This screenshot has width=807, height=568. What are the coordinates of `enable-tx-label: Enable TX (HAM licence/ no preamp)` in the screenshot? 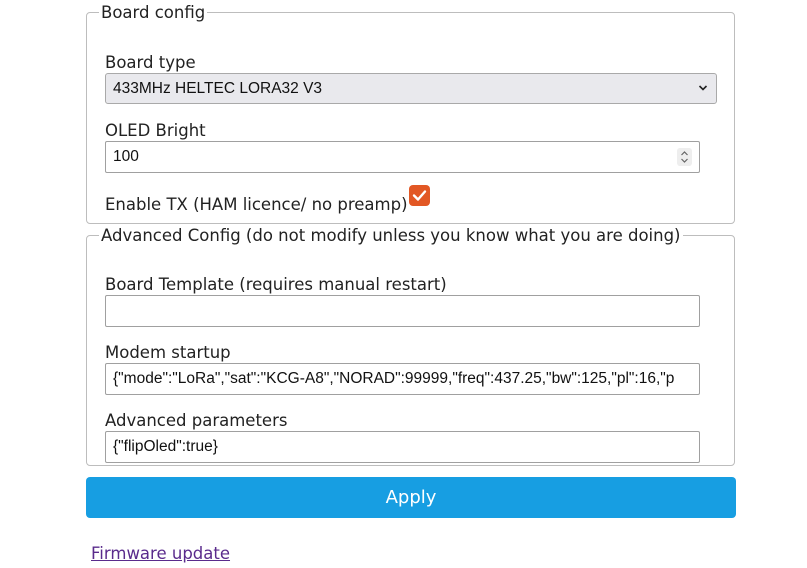 It's located at (256, 204).